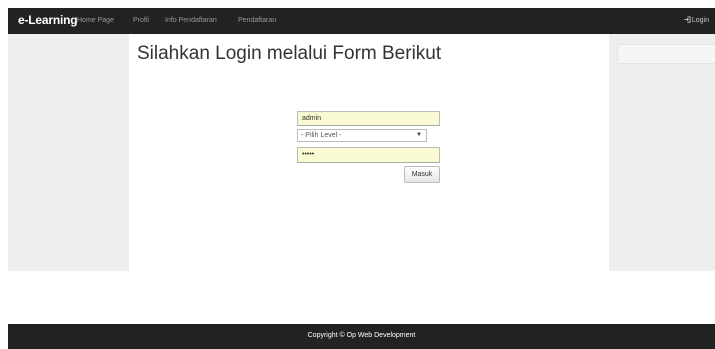 This screenshot has width=715, height=349. I want to click on sign-in-icon, so click(687, 19).